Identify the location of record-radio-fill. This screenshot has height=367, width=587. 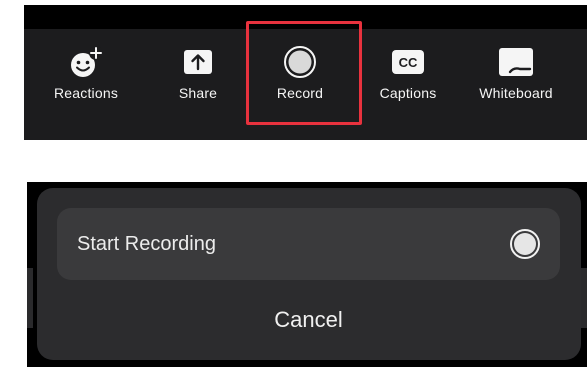
(525, 244).